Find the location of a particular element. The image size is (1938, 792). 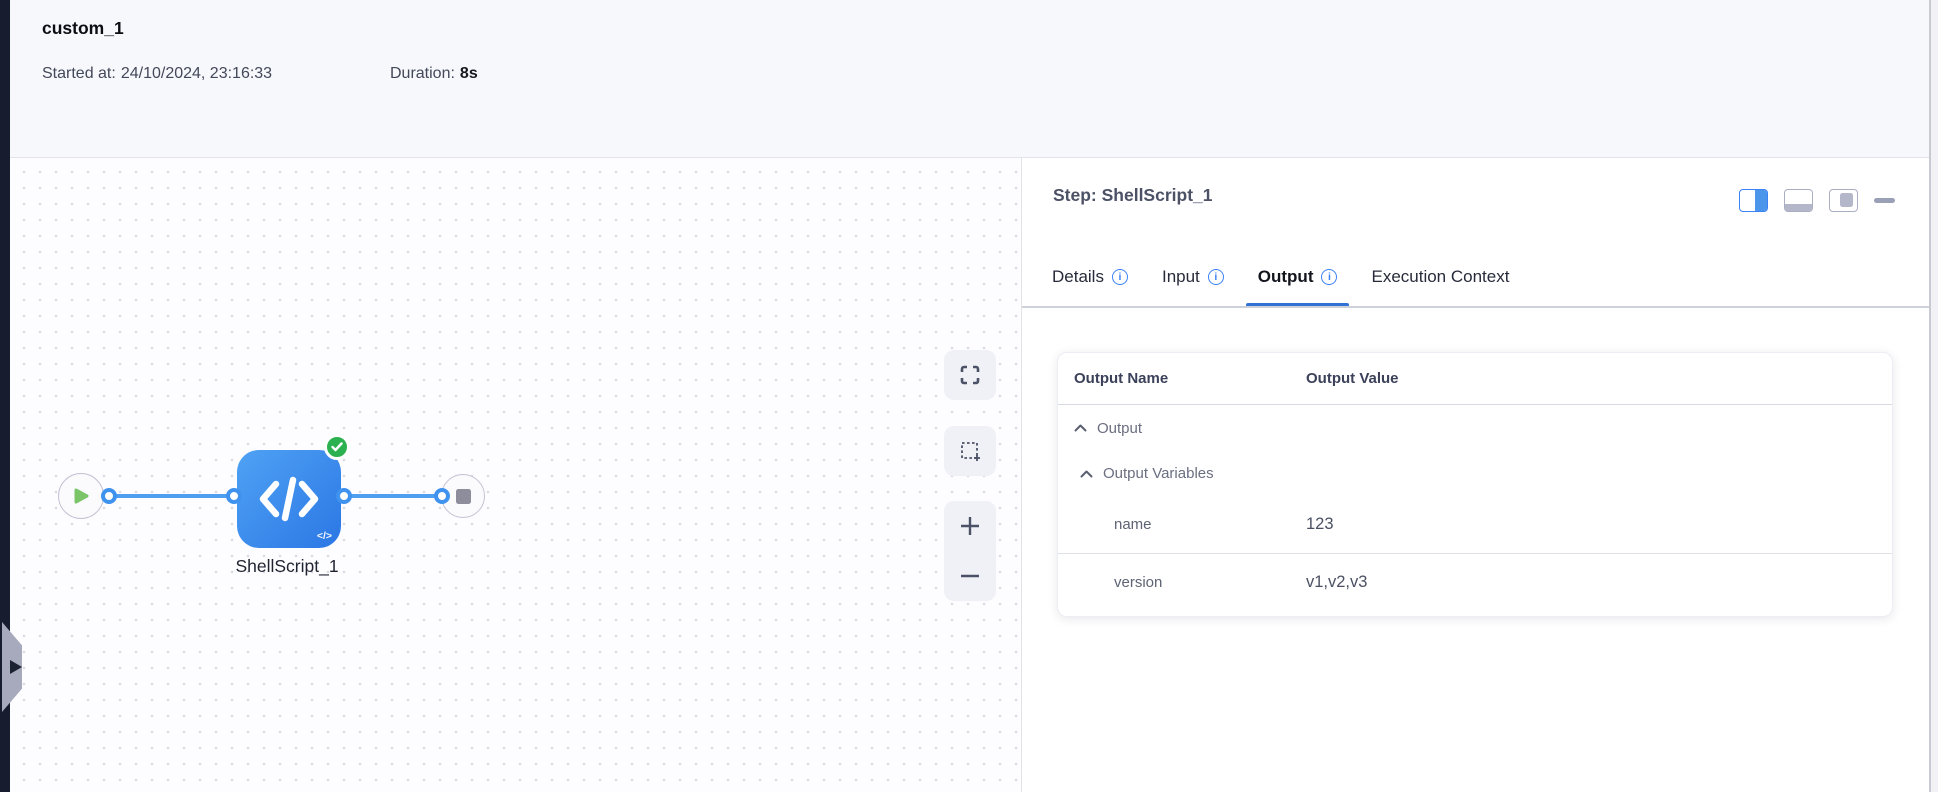

zoom-out-button is located at coordinates (970, 576).